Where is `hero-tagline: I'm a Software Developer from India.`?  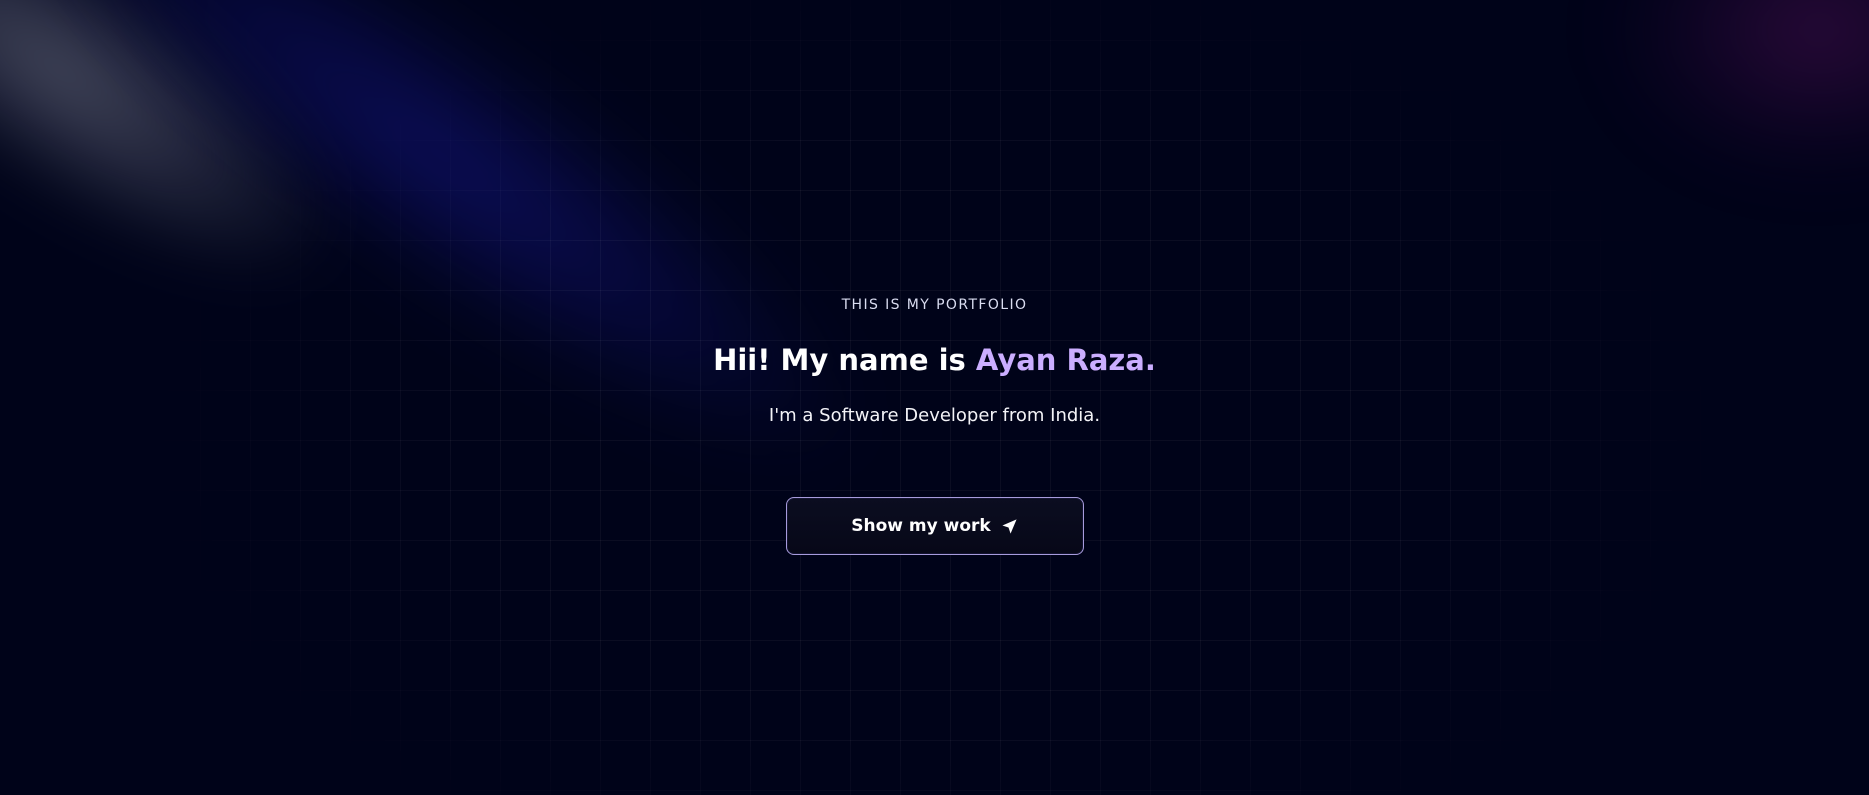 hero-tagline: I'm a Software Developer from India. is located at coordinates (934, 415).